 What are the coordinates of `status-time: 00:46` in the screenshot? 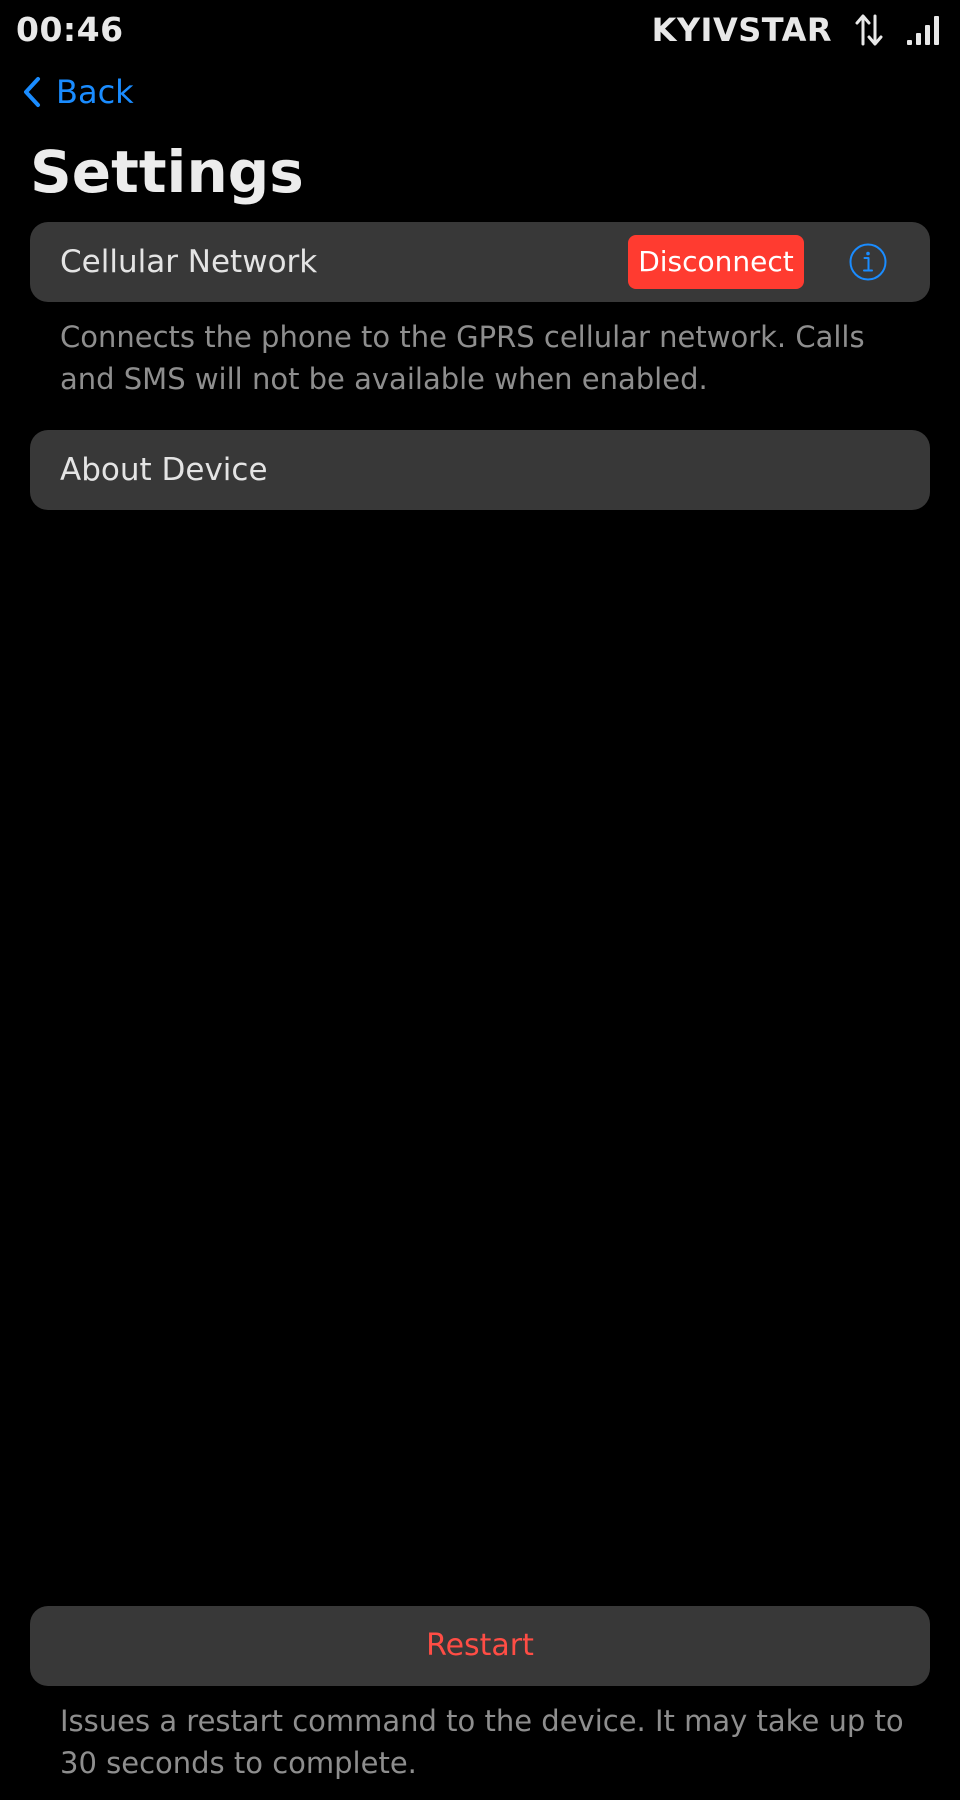 It's located at (70, 29).